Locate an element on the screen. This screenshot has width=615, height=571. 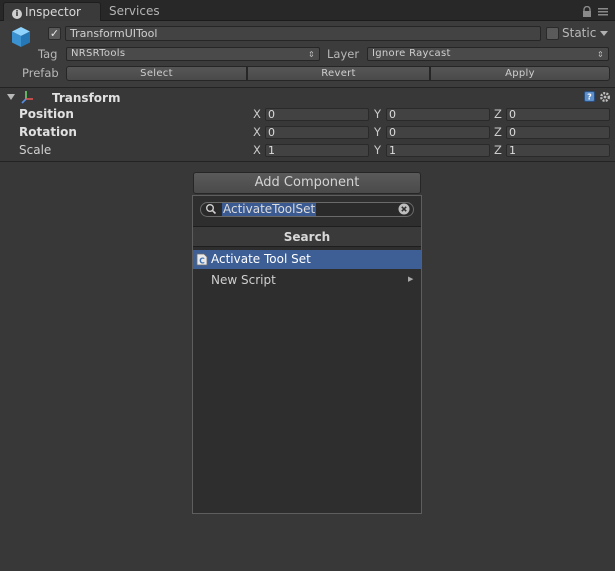
search-input-value: ActivateToolSet is located at coordinates (269, 209).